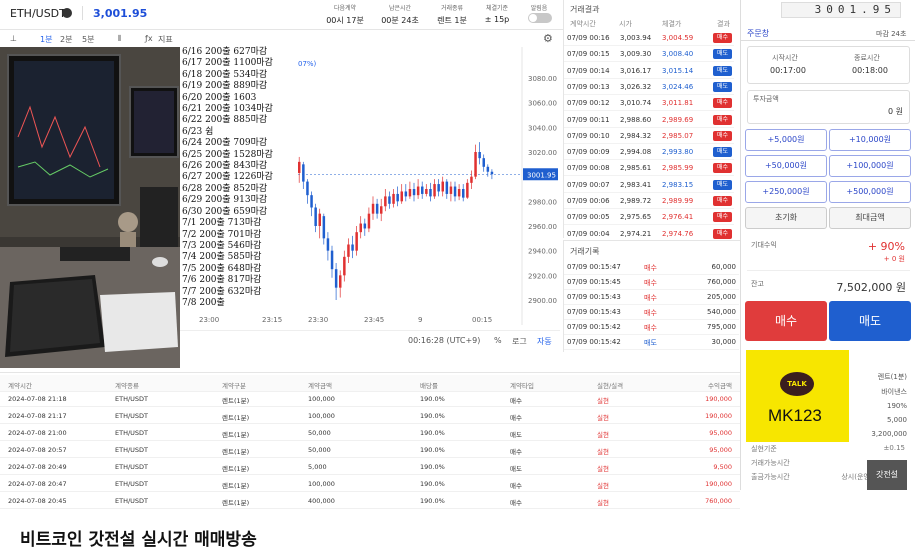 This screenshot has height=555, width=915. What do you see at coordinates (149, 38) in the screenshot?
I see `indicator-icon: ƒx` at bounding box center [149, 38].